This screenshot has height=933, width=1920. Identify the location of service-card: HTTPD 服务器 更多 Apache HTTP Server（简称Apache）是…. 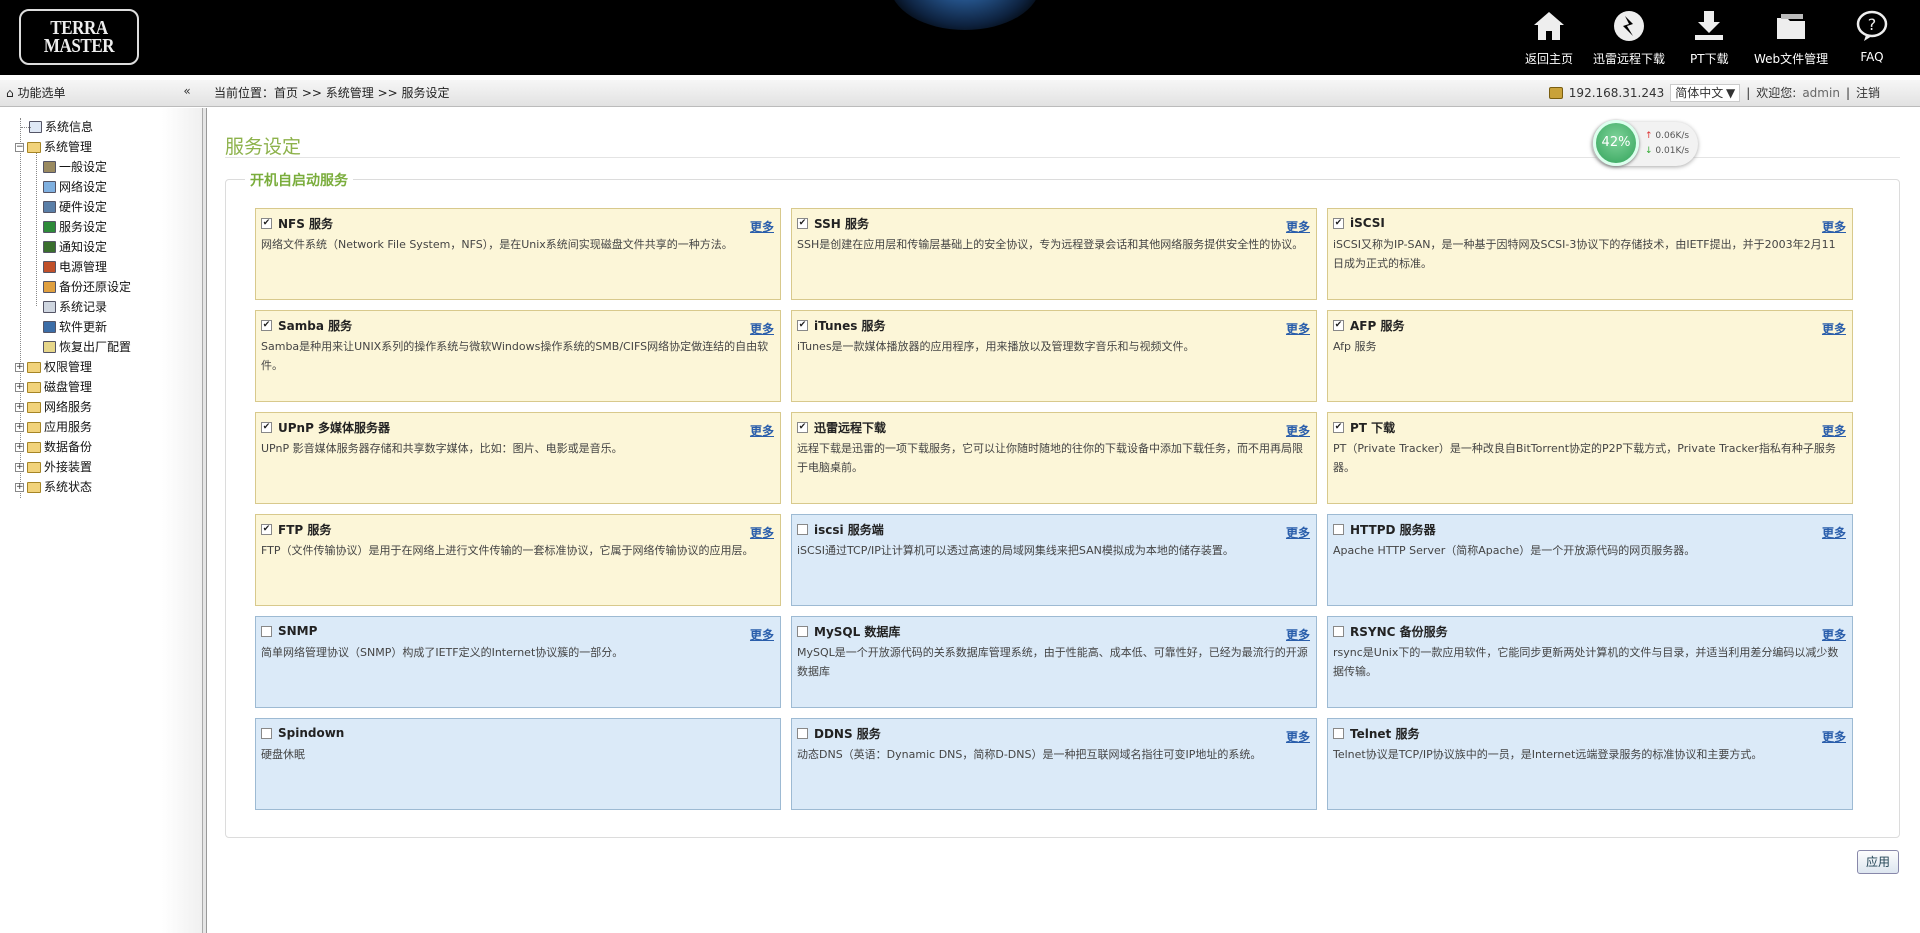
(1590, 560).